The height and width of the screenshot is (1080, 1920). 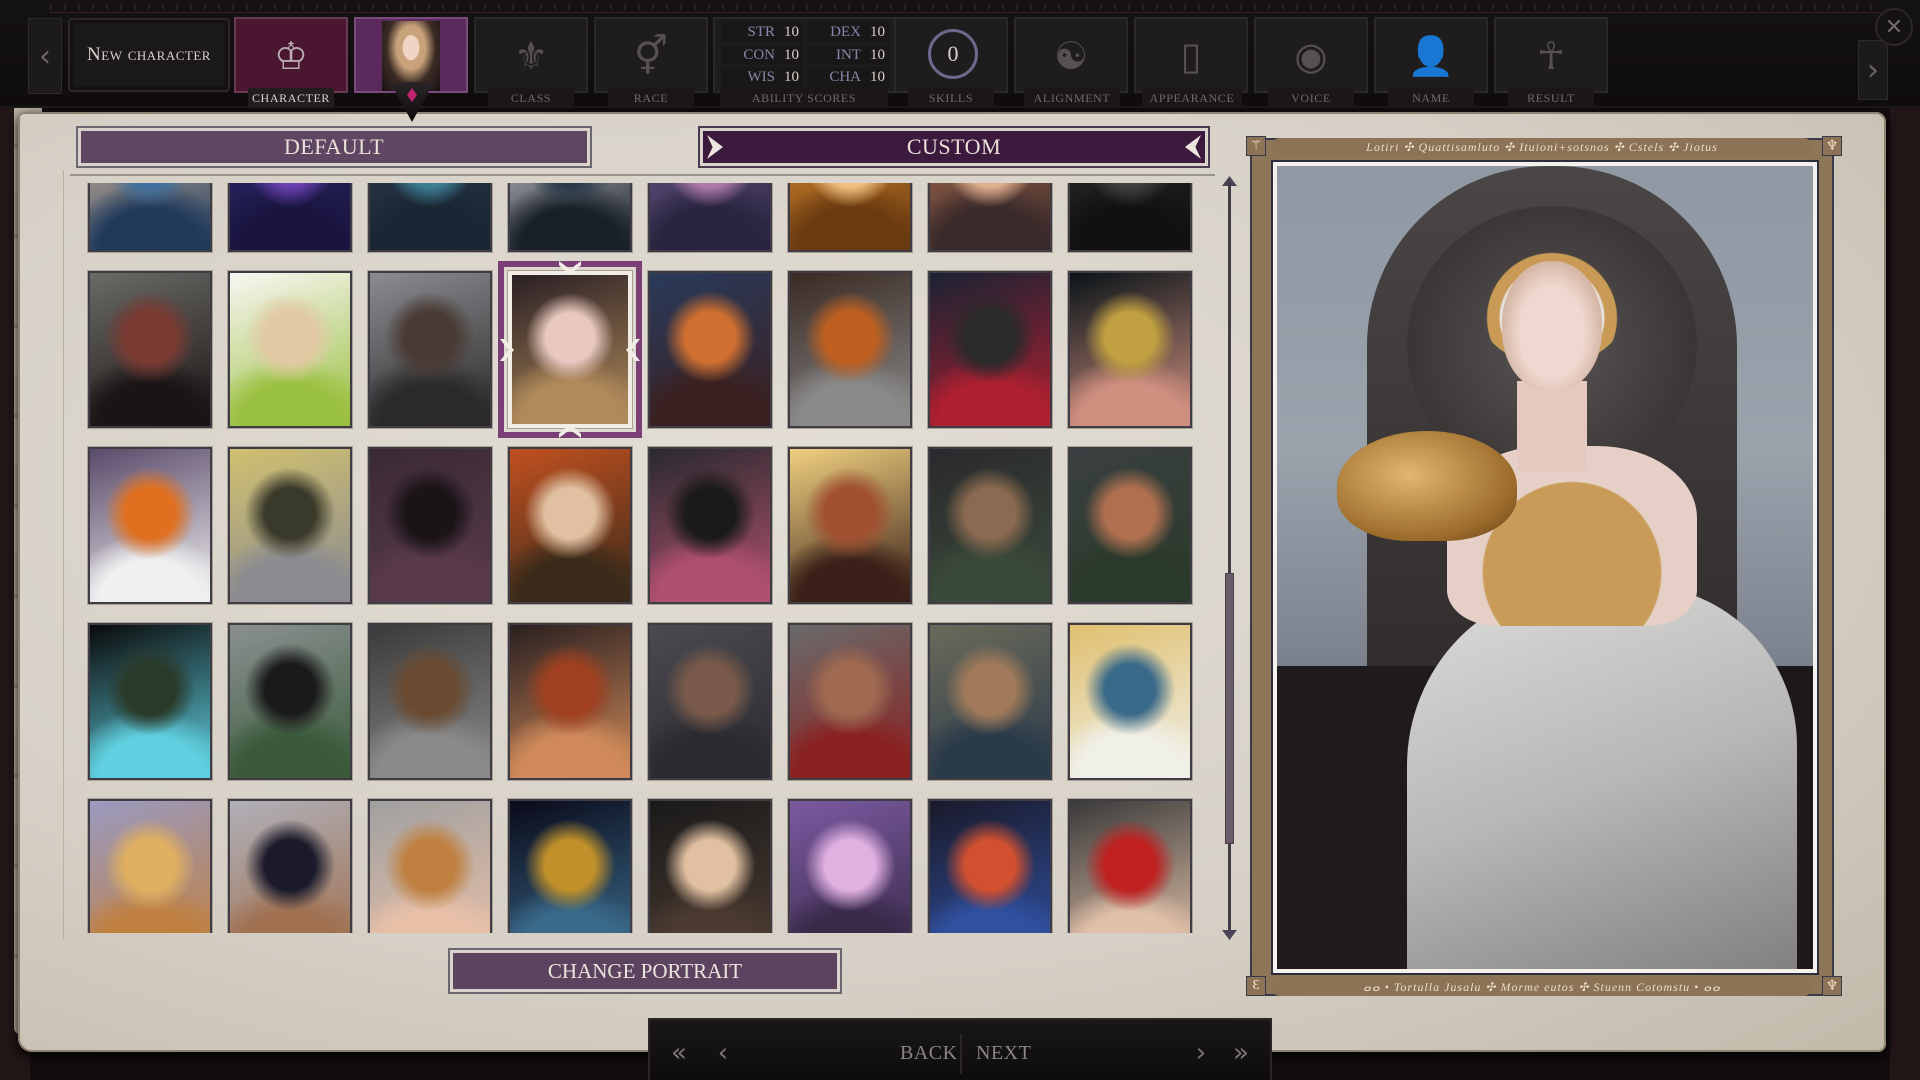 What do you see at coordinates (762, 32) in the screenshot?
I see `ability-str: STR 10` at bounding box center [762, 32].